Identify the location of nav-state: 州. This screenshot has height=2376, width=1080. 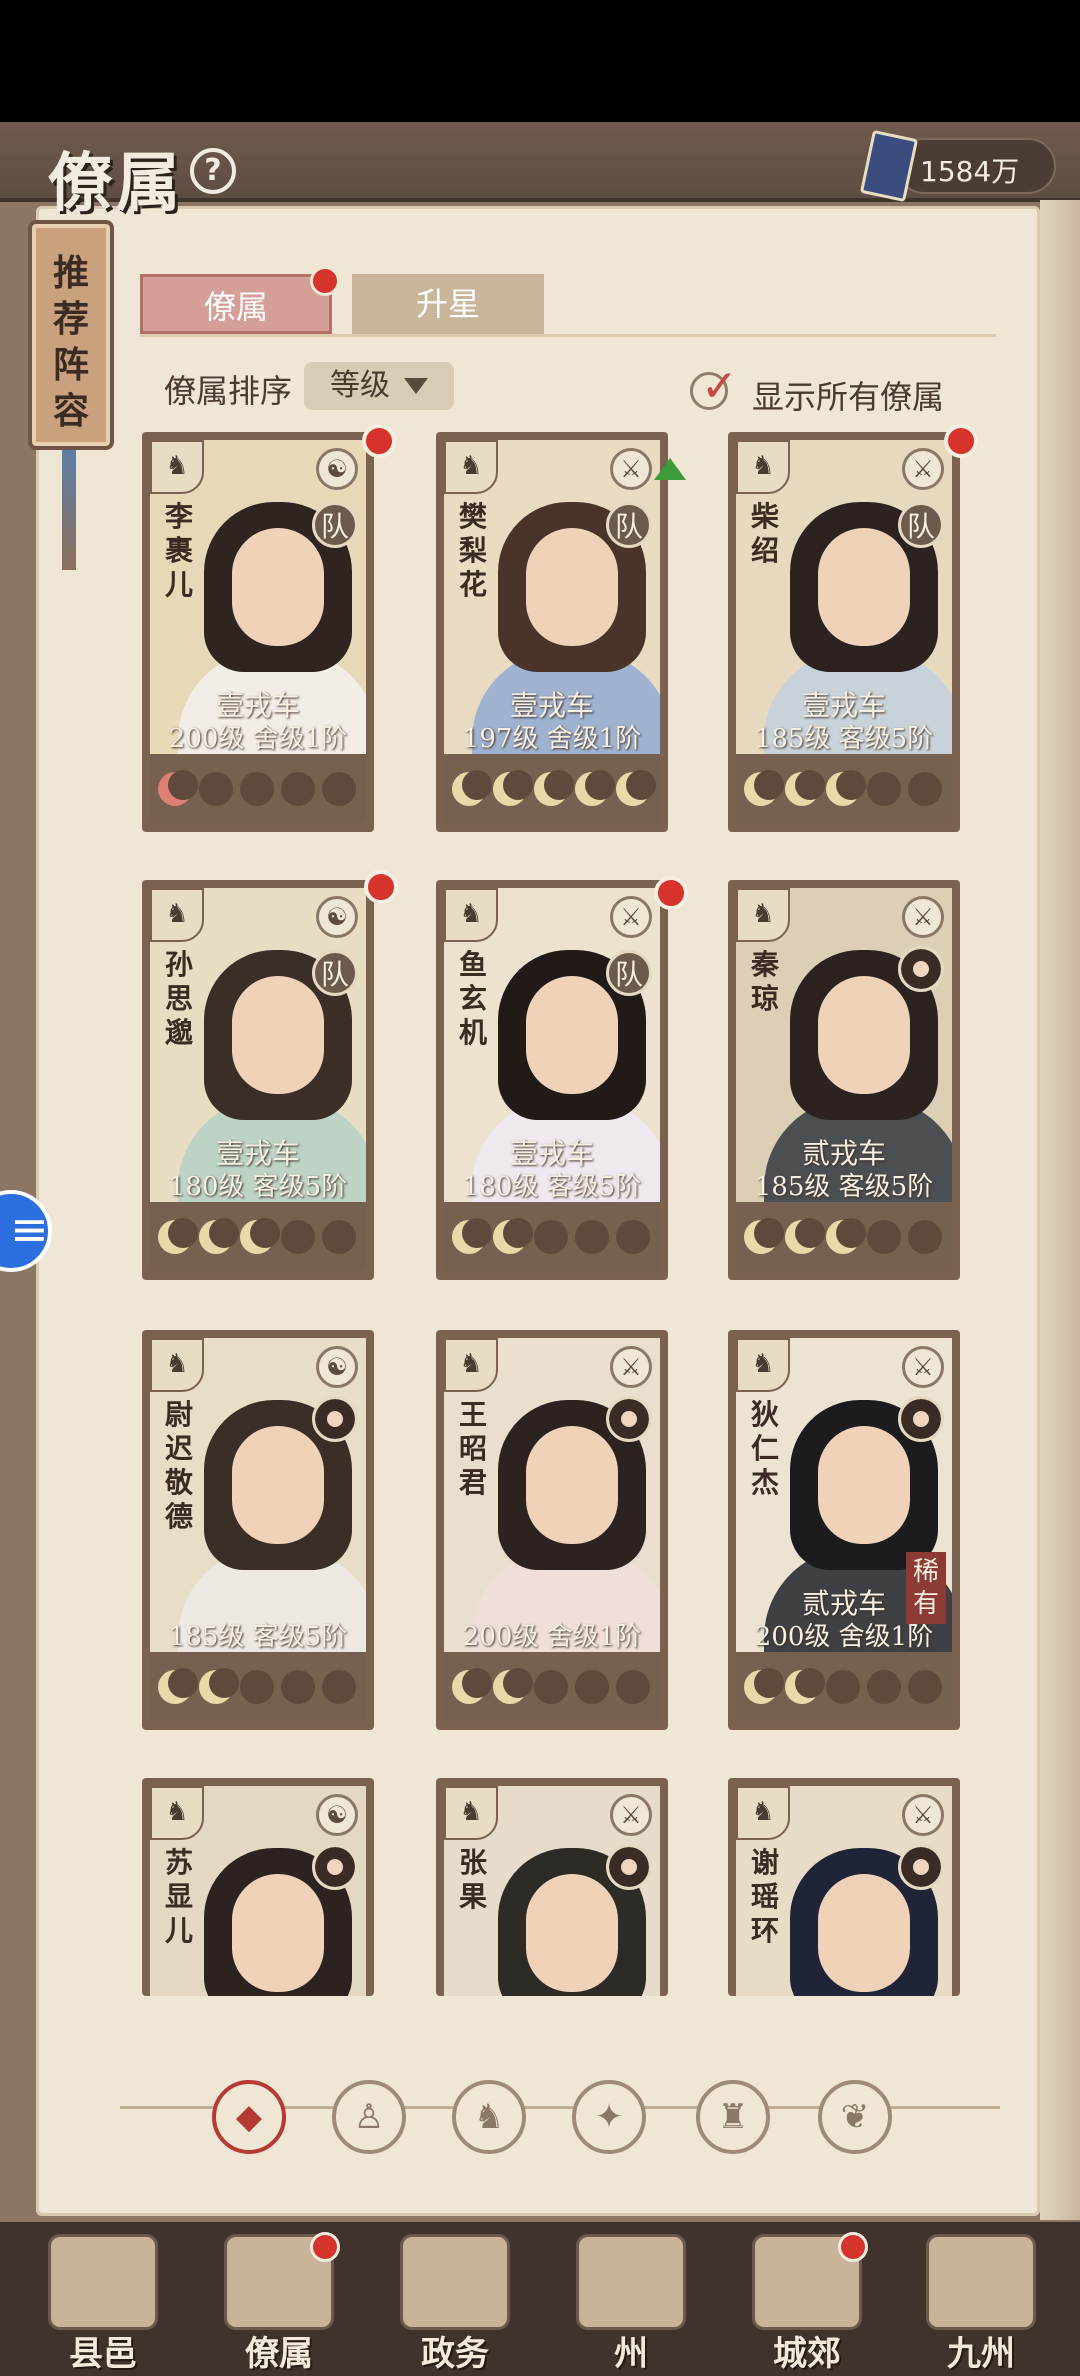
(631, 2299).